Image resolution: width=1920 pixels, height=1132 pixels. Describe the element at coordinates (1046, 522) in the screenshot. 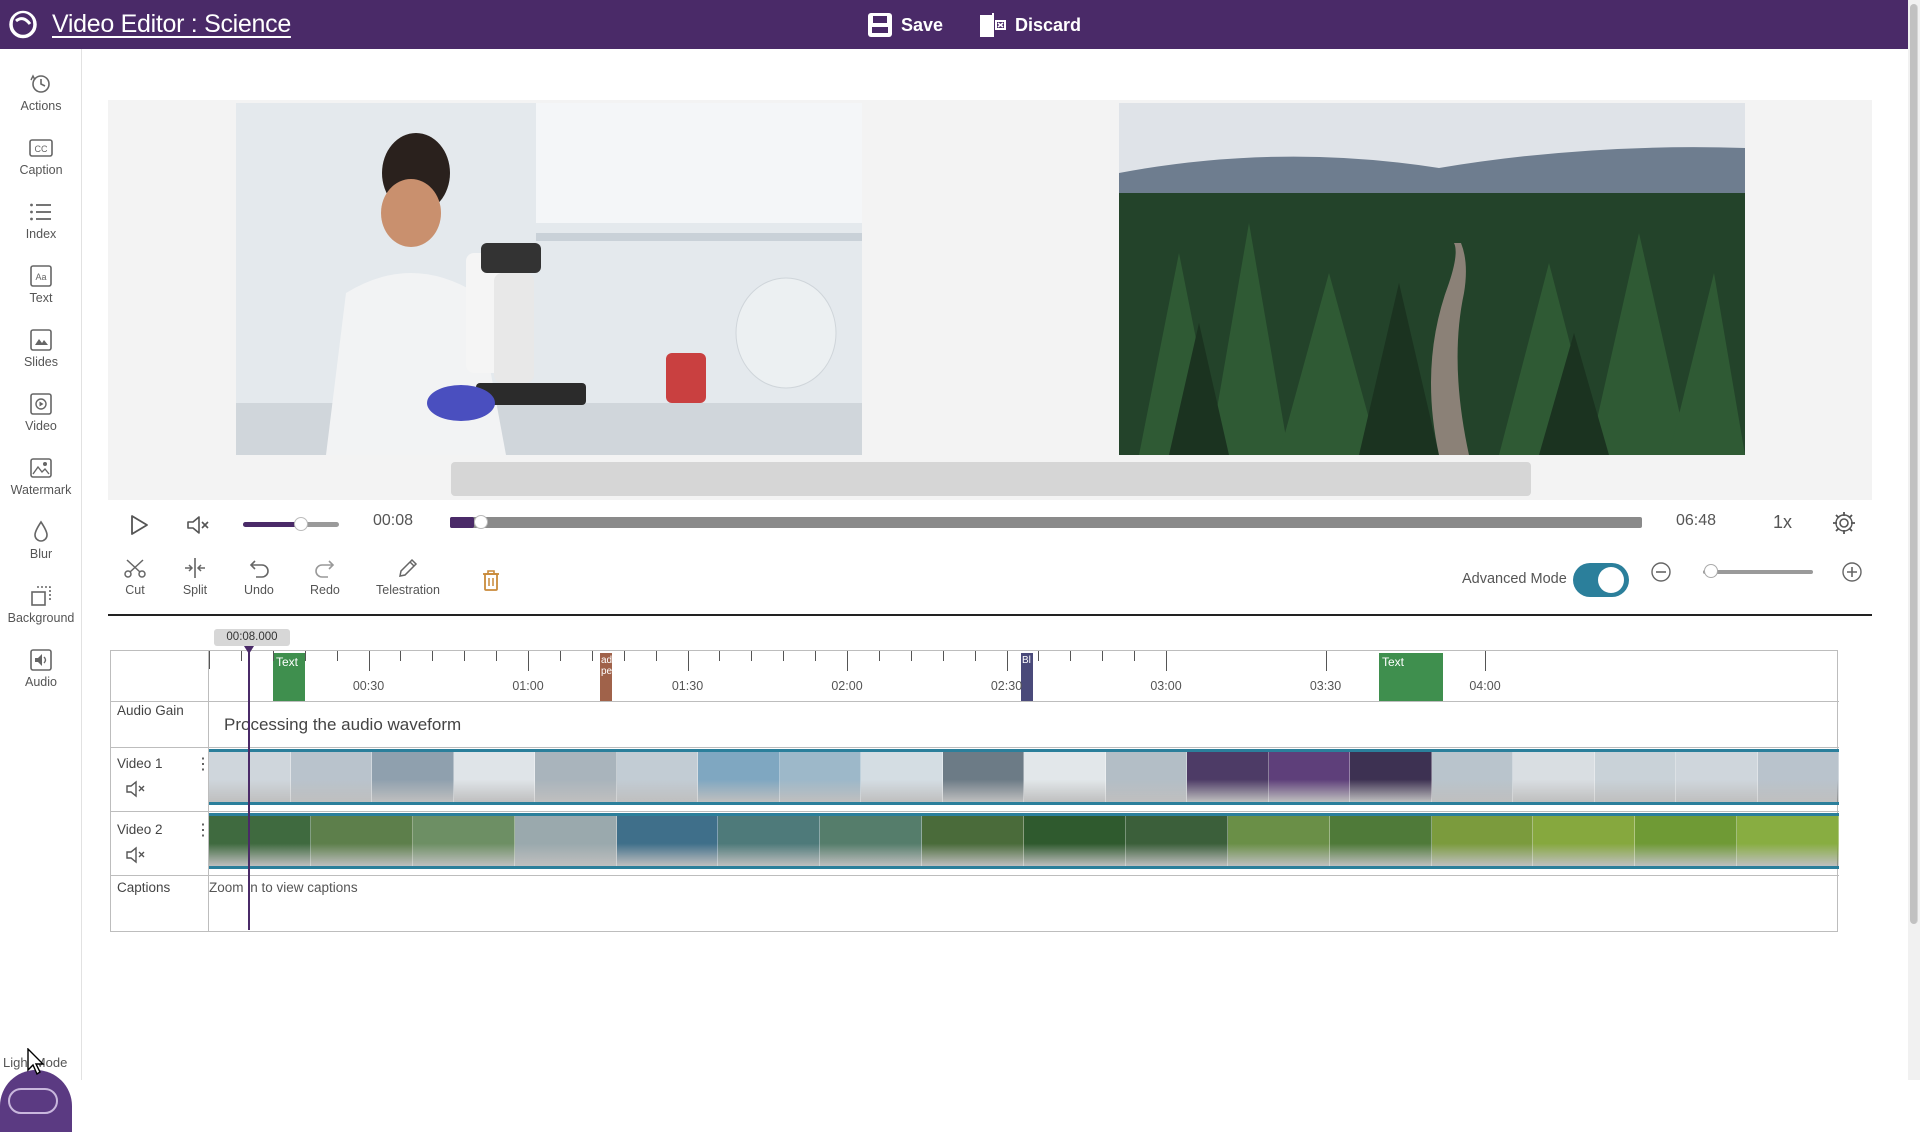

I see `seek-bar` at that location.